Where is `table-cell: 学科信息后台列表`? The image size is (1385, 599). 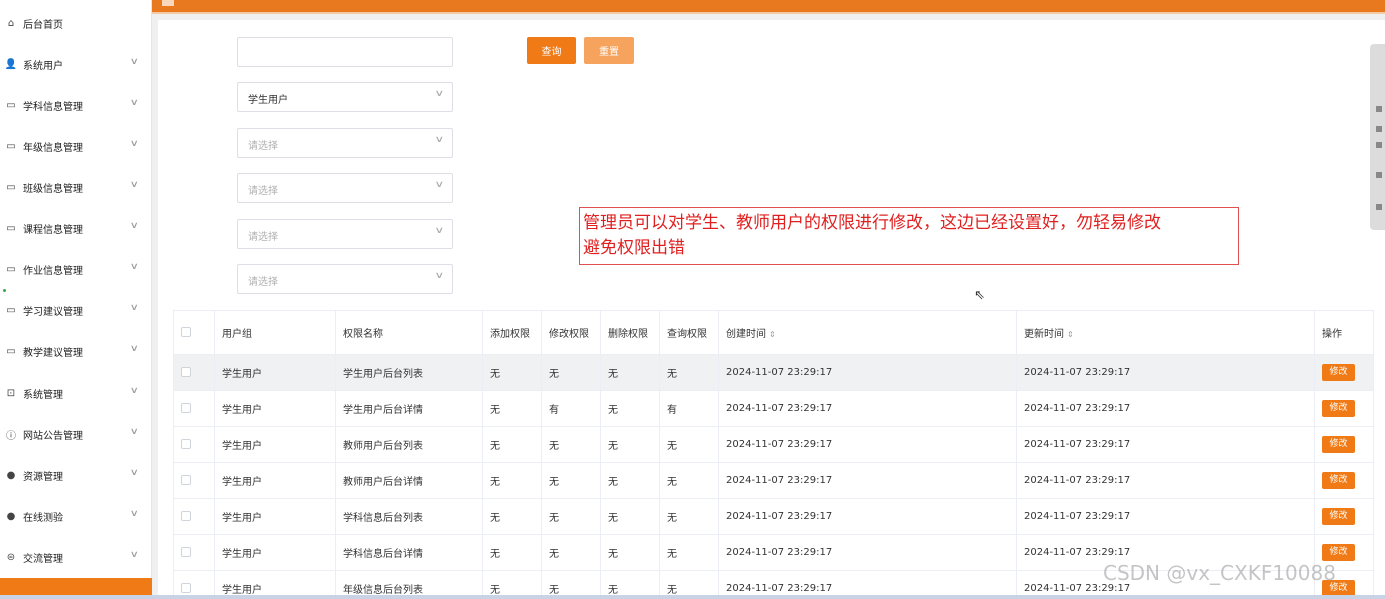
table-cell: 学科信息后台列表 is located at coordinates (409, 516).